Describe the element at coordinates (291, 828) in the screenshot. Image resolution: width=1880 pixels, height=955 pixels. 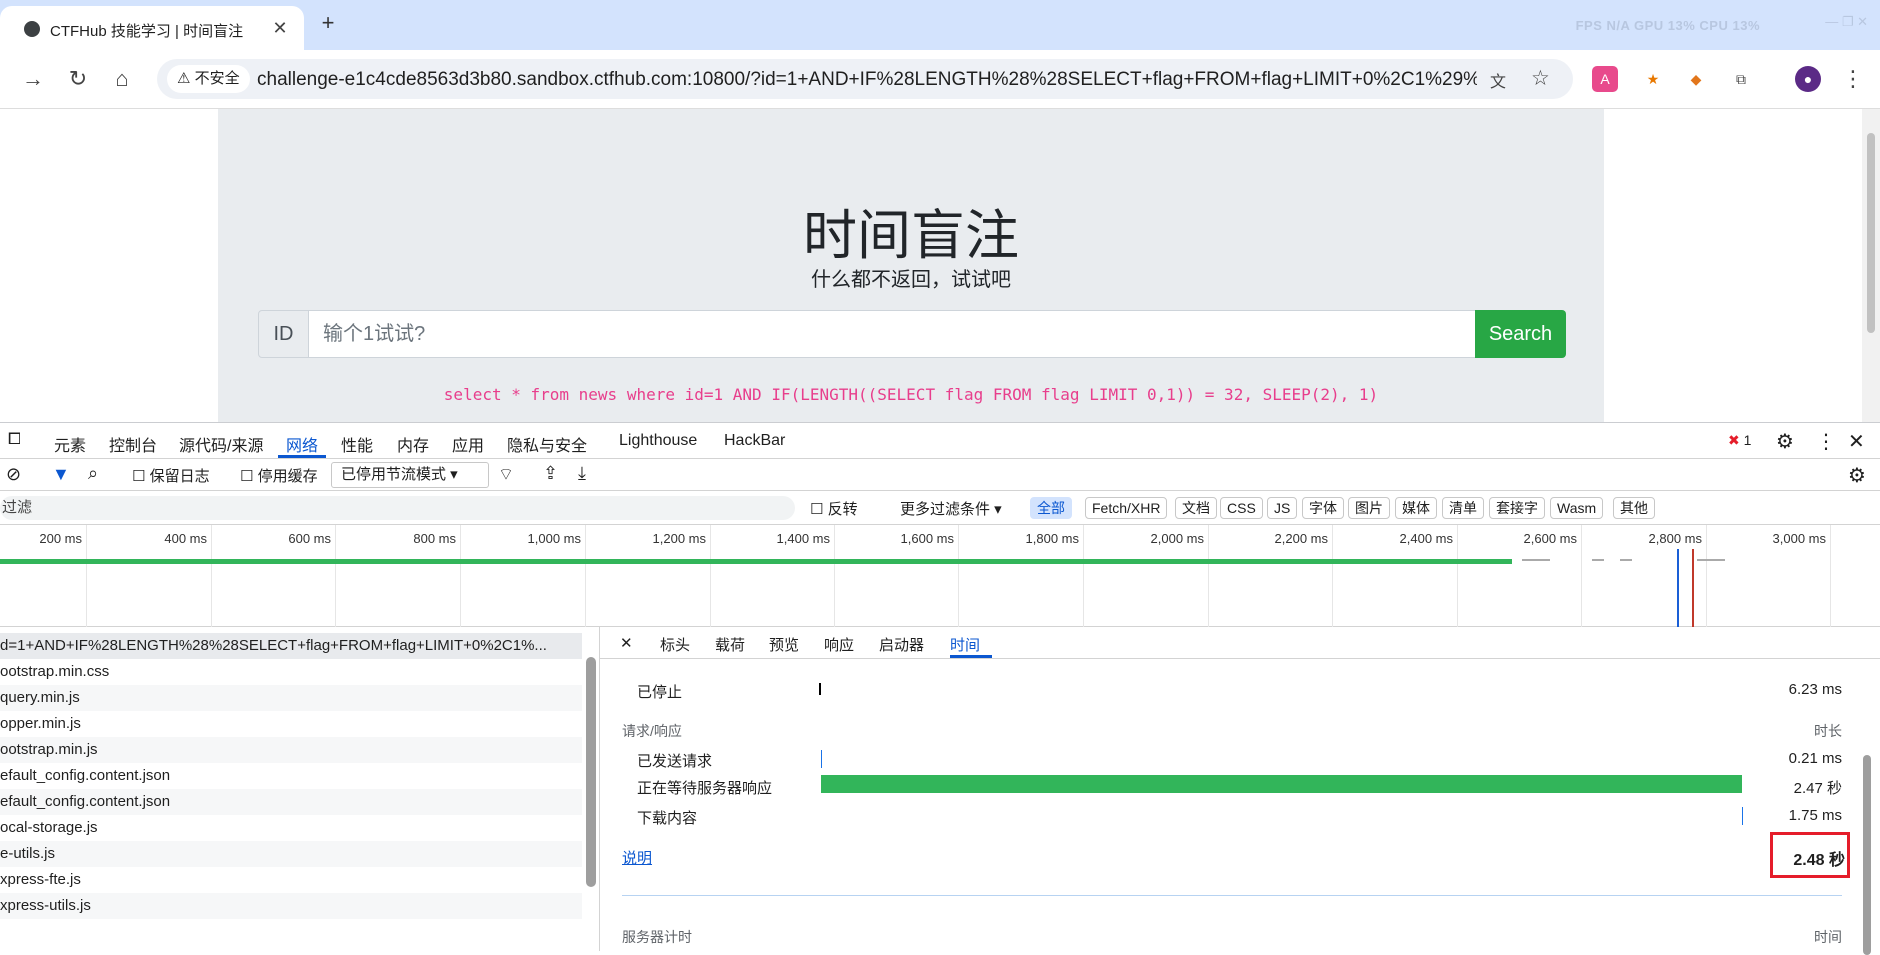
I see `request-row: ocal-storage.js` at that location.